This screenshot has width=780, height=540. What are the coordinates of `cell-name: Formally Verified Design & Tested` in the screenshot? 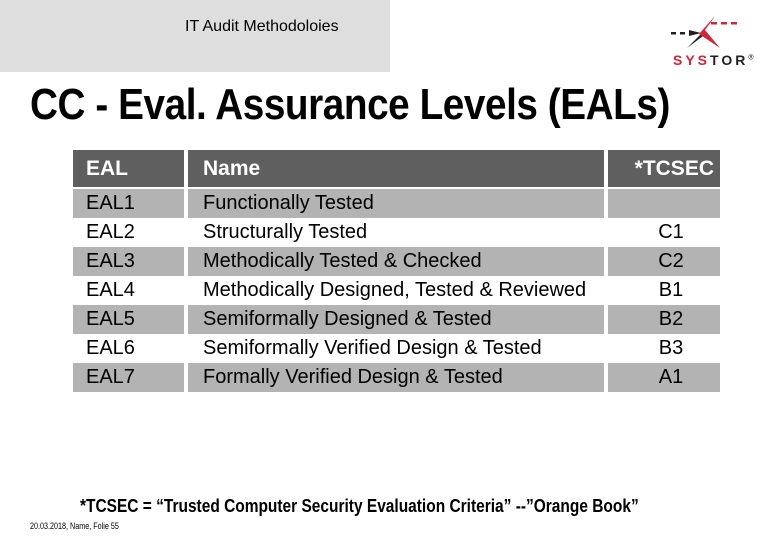 It's located at (396, 377).